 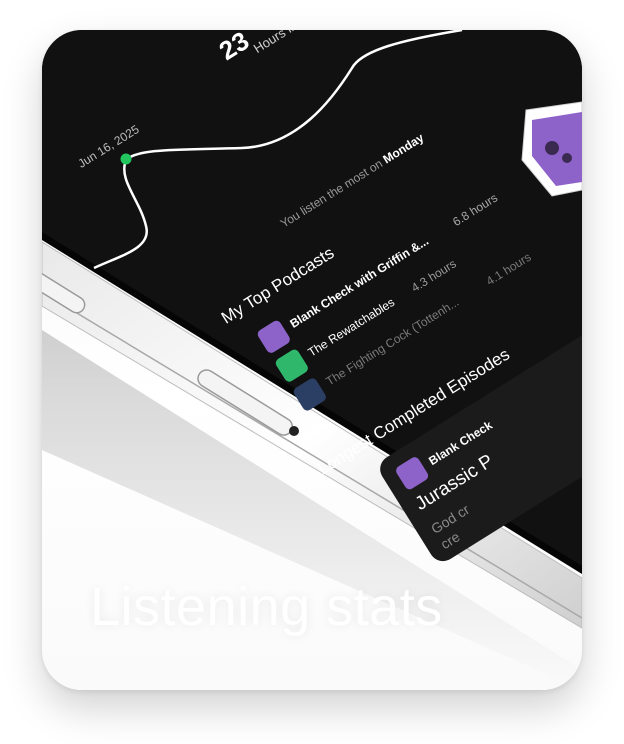 What do you see at coordinates (266, 607) in the screenshot?
I see `caption: Listening stats` at bounding box center [266, 607].